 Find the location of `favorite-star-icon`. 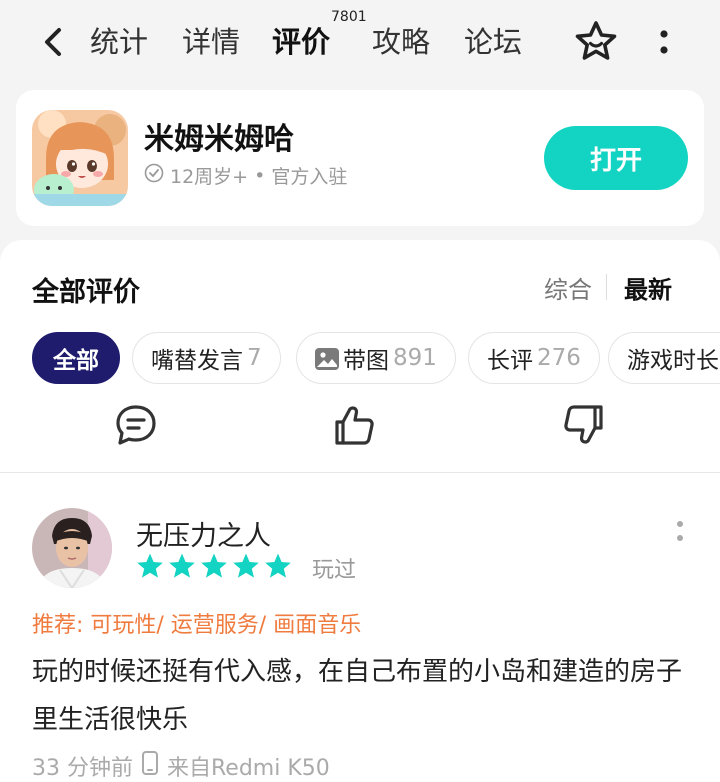

favorite-star-icon is located at coordinates (596, 42).